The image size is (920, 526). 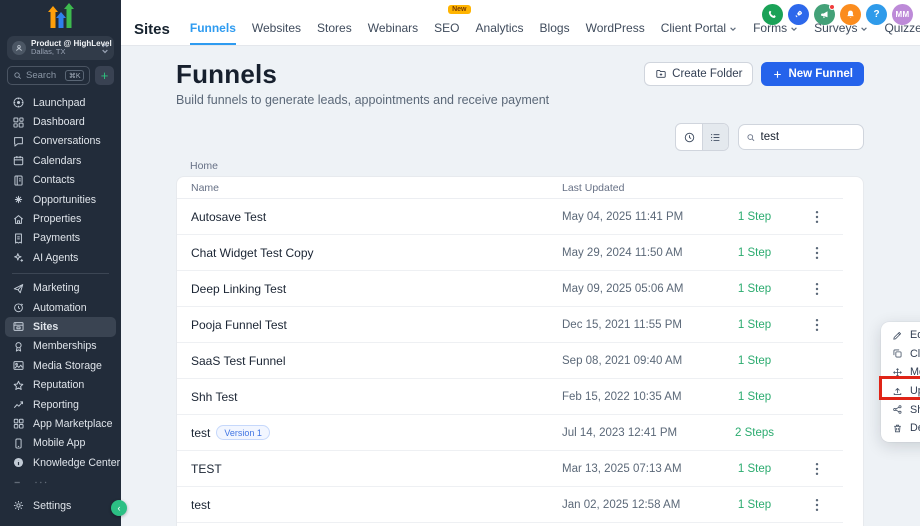 What do you see at coordinates (798, 14) in the screenshot?
I see `rocket-icon` at bounding box center [798, 14].